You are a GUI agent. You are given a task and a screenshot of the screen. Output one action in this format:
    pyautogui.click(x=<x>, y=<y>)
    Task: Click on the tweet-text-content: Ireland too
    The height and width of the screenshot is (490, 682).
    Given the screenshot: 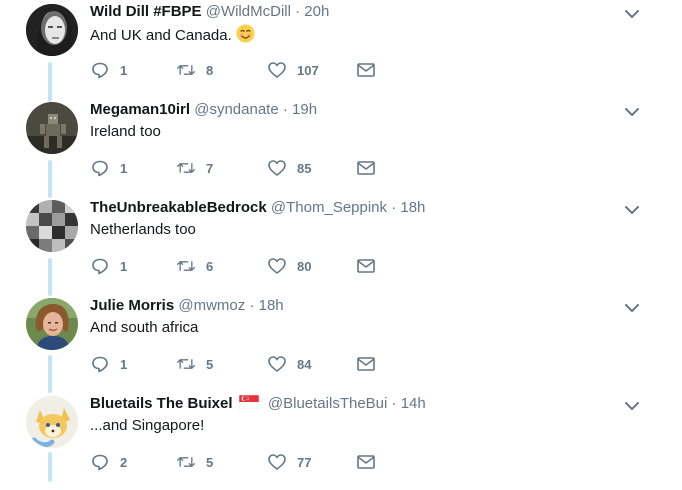 What is the action you would take?
    pyautogui.click(x=125, y=131)
    